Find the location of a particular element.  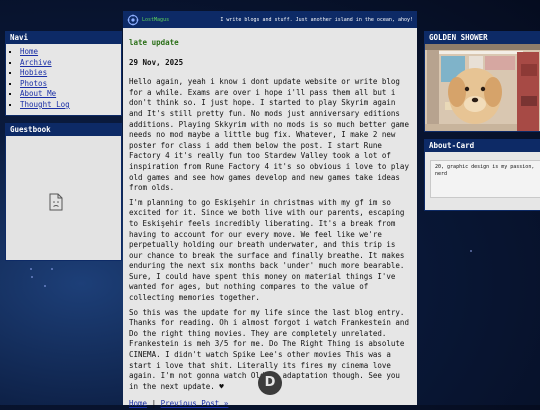

broken-image-icon is located at coordinates (56, 202).